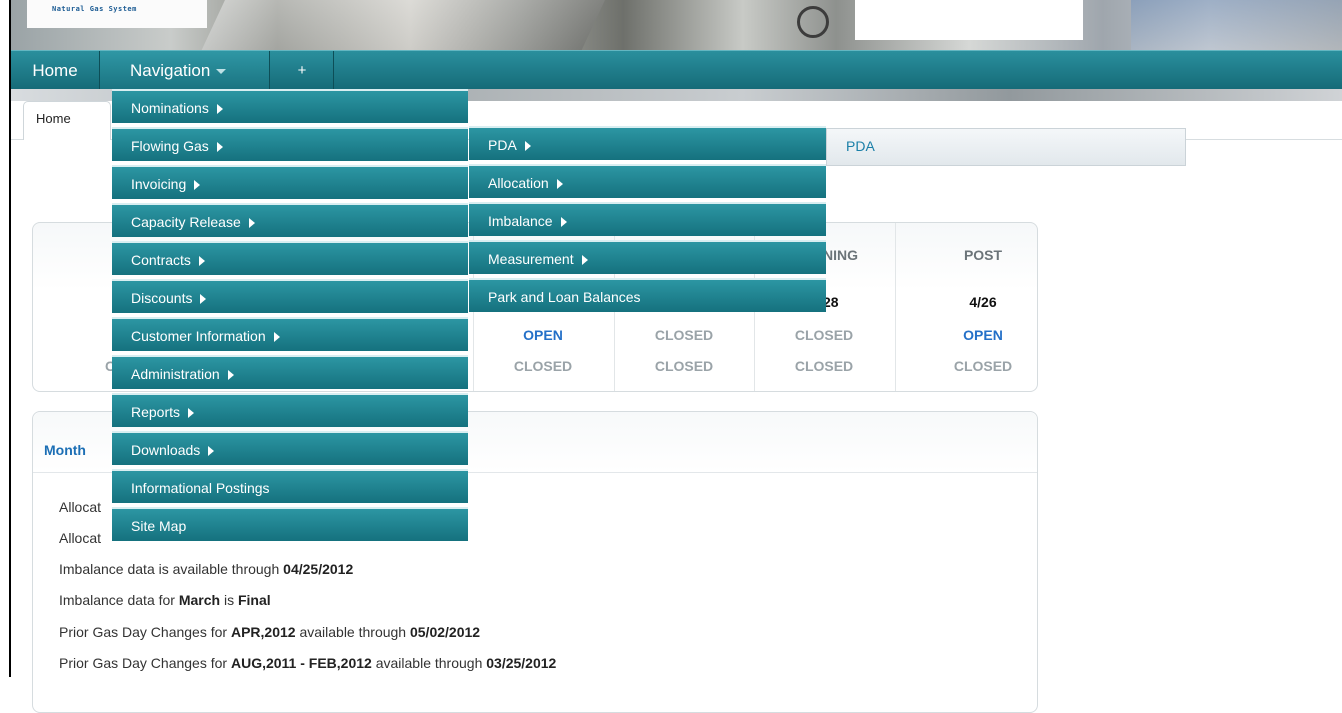 This screenshot has width=1342, height=713. I want to click on menu-item-contracts: Contracts, so click(290, 258).